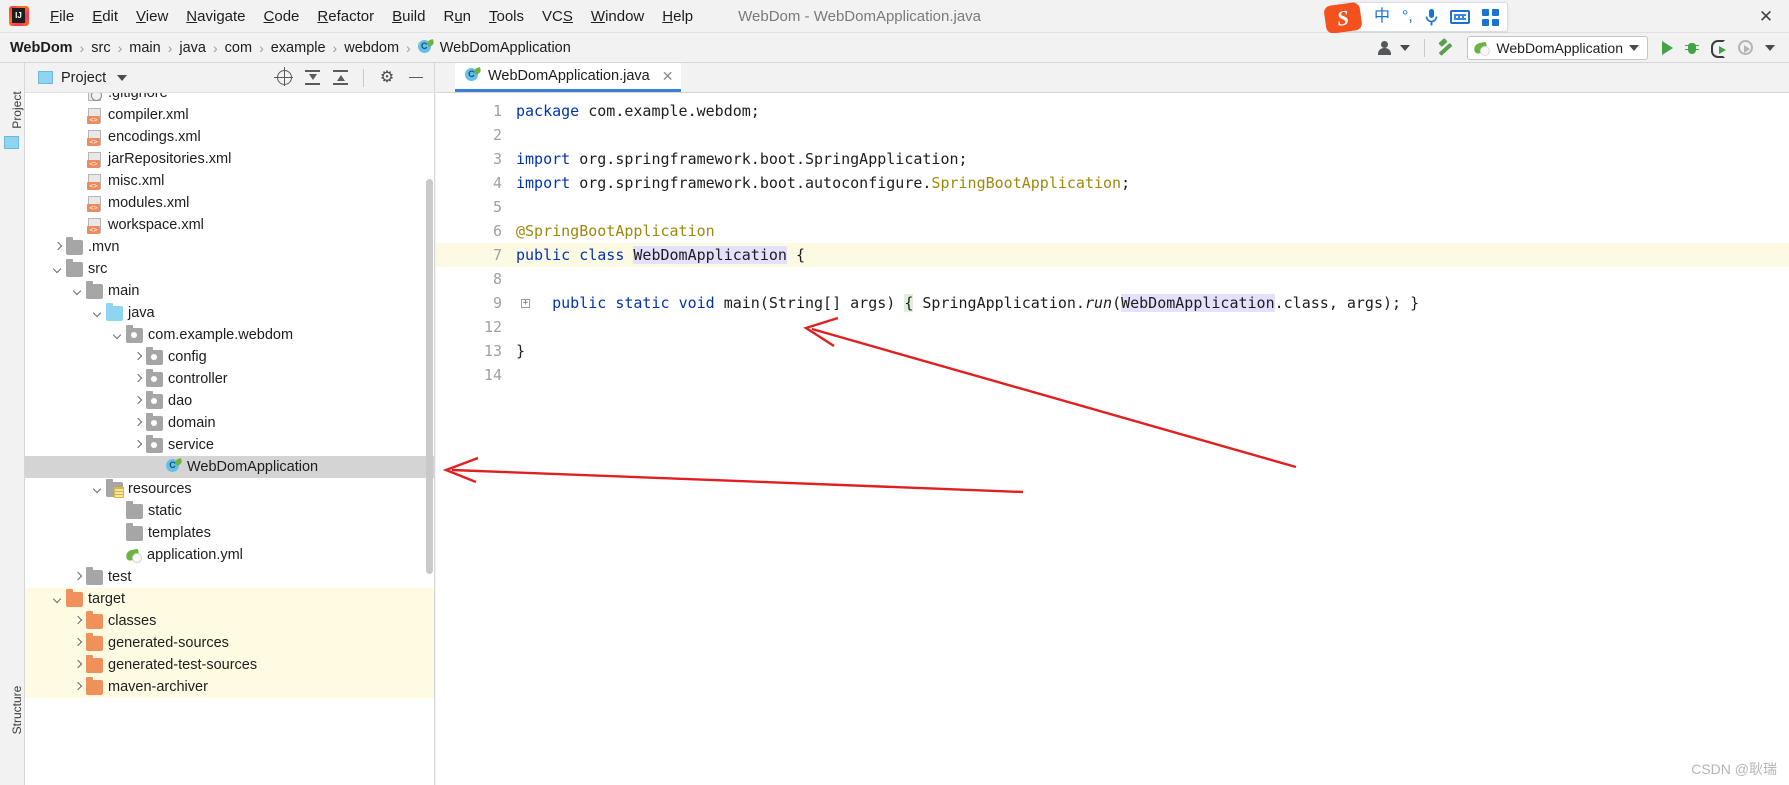 This screenshot has width=1789, height=785. Describe the element at coordinates (1431, 17) in the screenshot. I see `microphone-icon` at that location.